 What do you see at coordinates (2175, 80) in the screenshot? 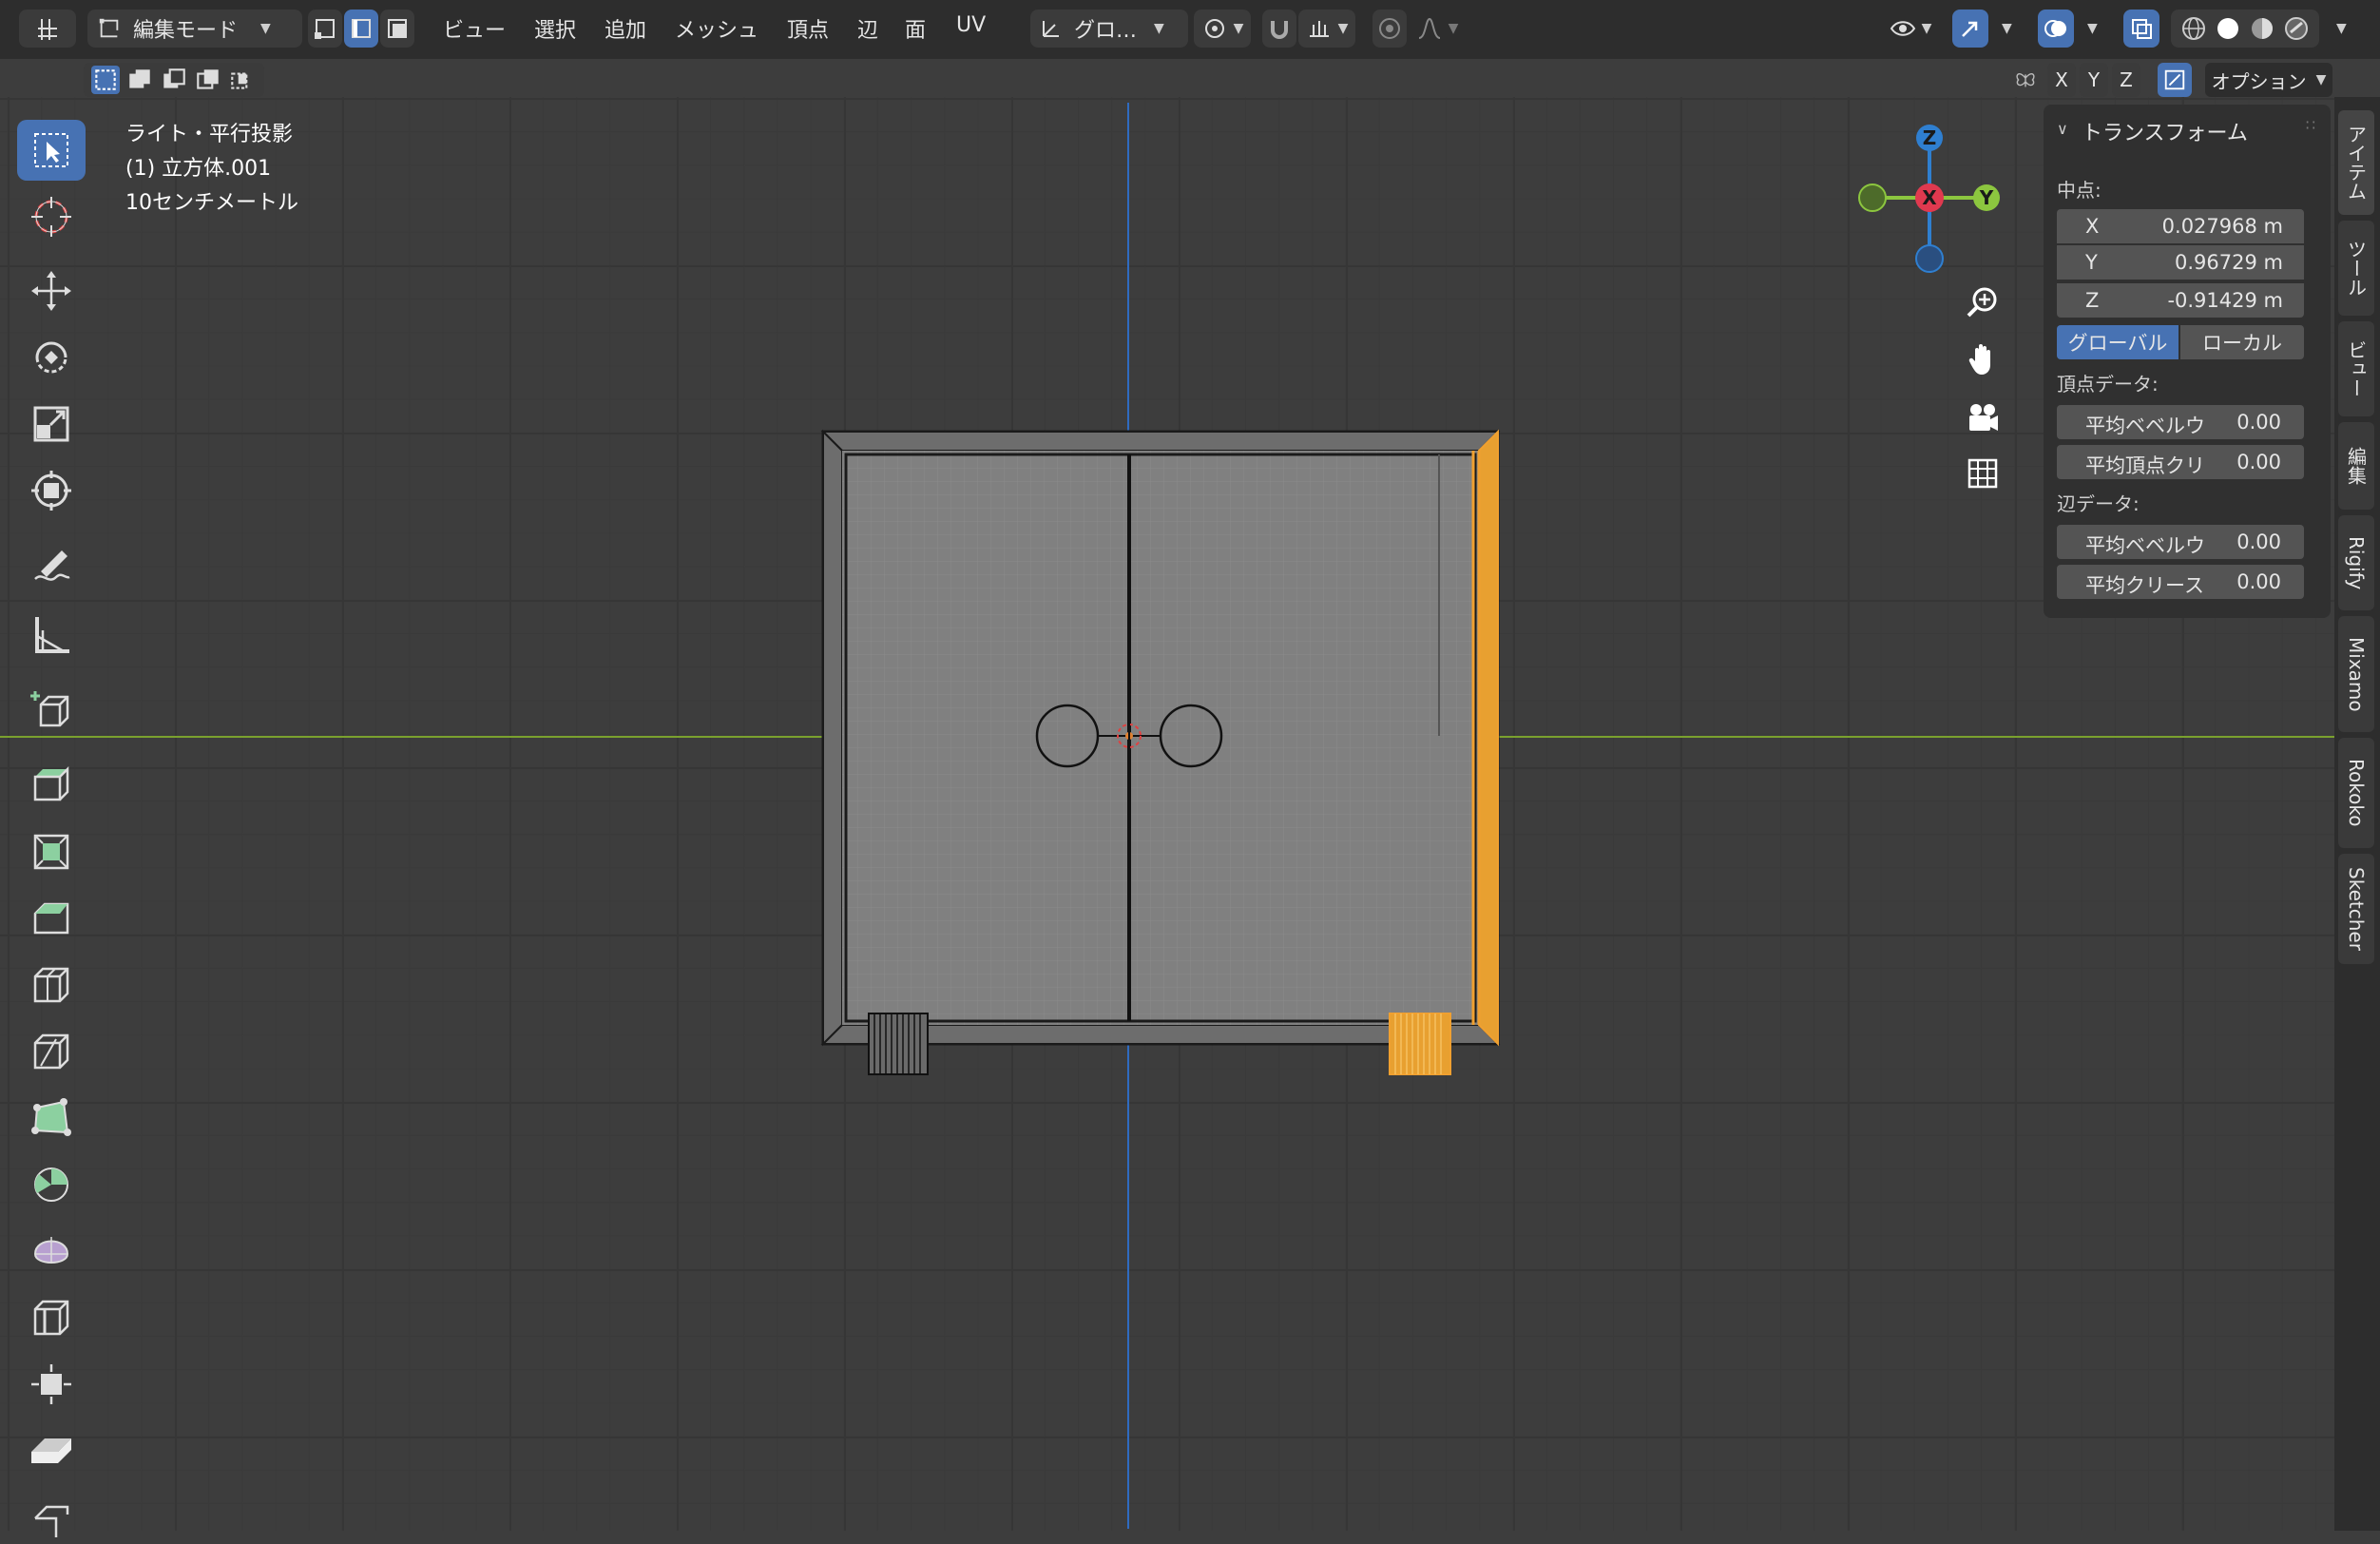
I see `auto-merge-toggle` at bounding box center [2175, 80].